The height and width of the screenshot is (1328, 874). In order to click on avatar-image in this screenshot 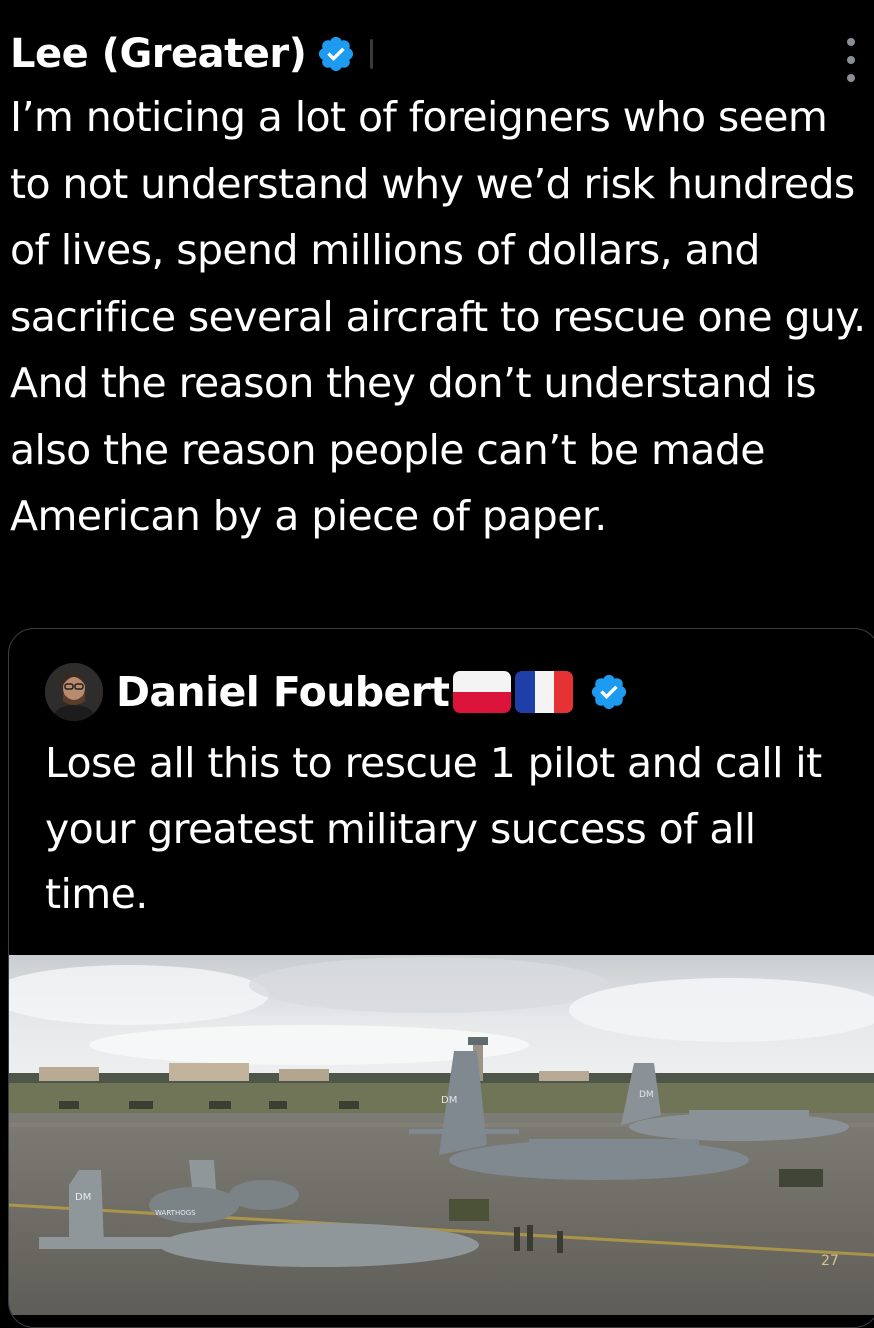, I will do `click(74, 692)`.